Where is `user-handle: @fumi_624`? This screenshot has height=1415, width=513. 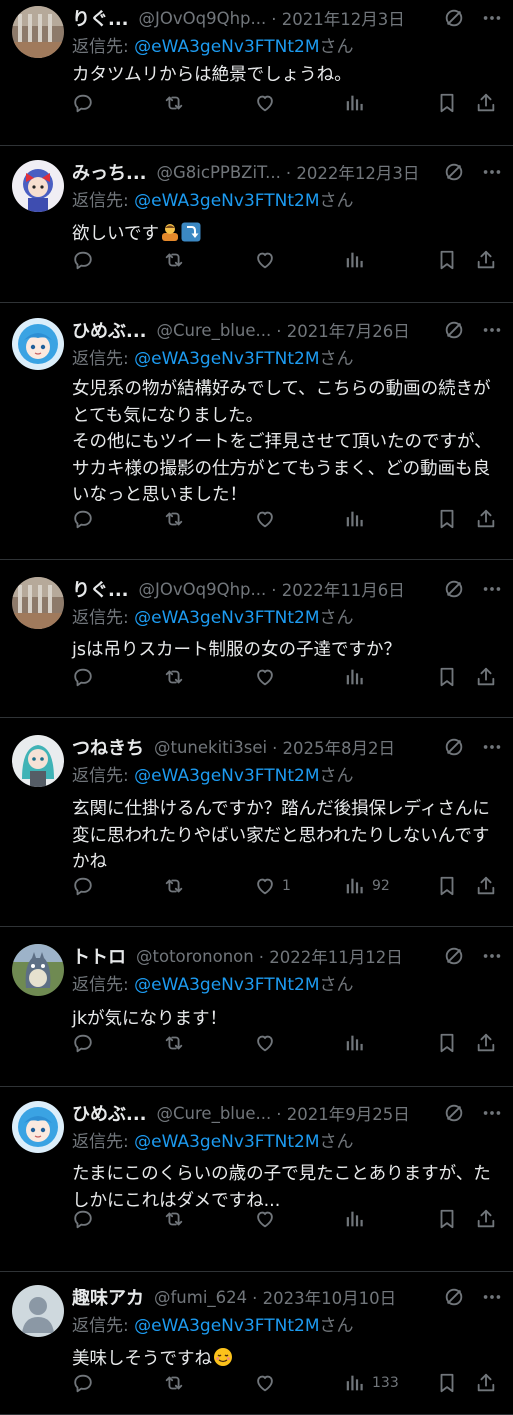
user-handle: @fumi_624 is located at coordinates (200, 1297).